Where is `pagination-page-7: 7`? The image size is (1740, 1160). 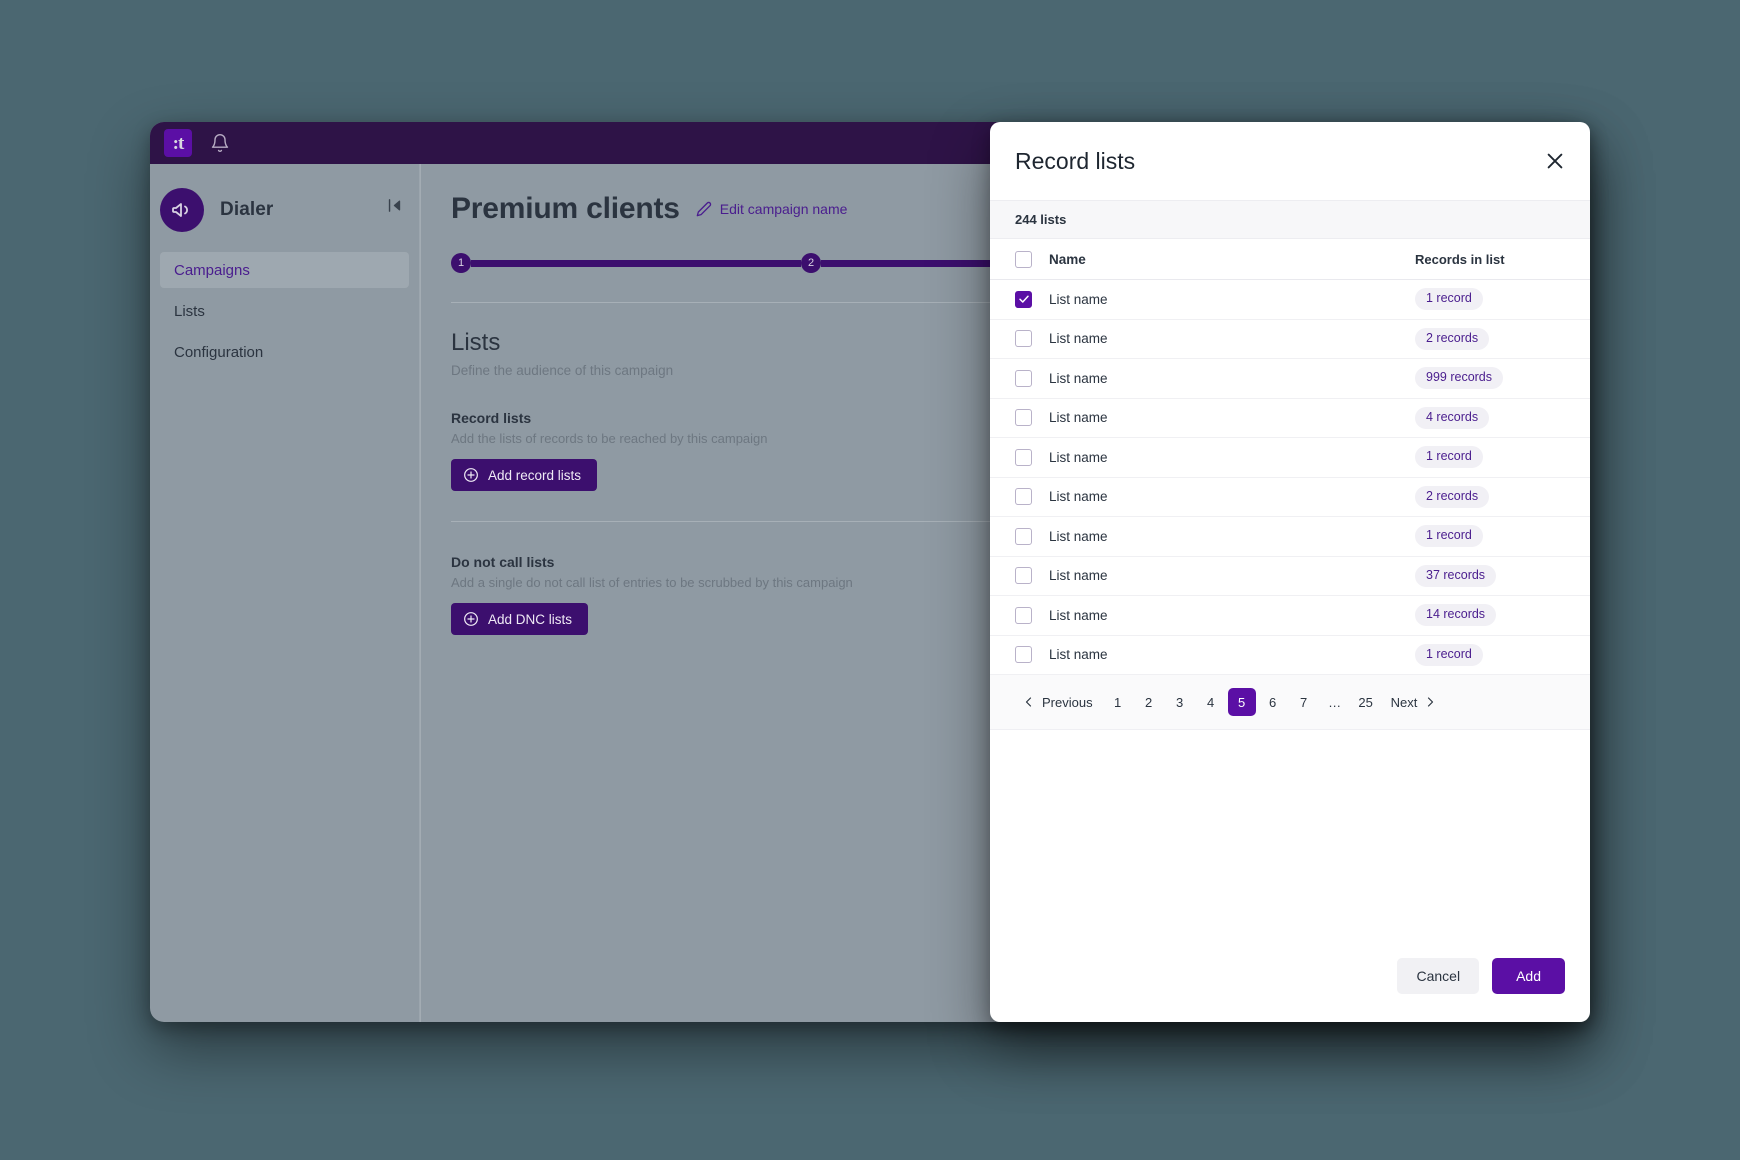
pagination-page-7: 7 is located at coordinates (1304, 702).